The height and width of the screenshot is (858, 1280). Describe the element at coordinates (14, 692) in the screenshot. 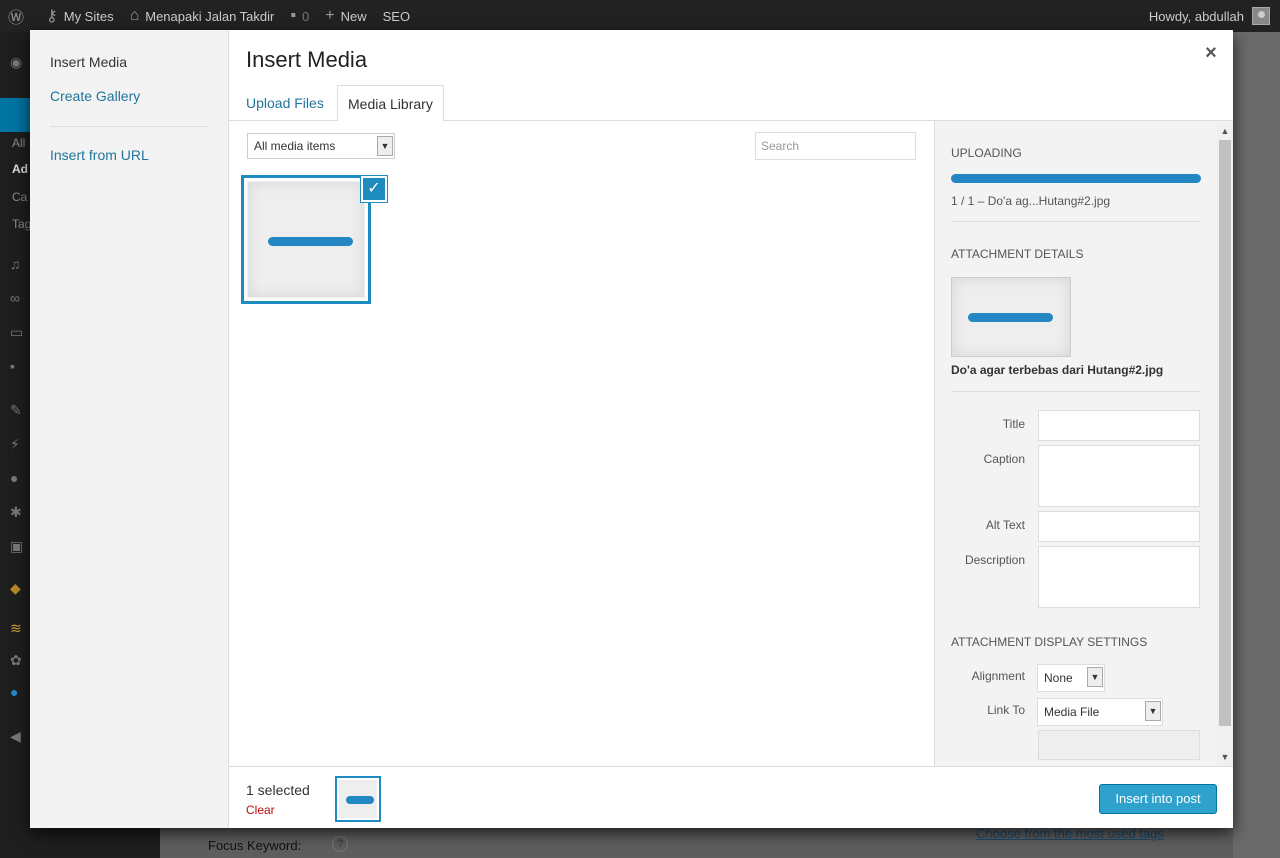

I see `check-circle-icon: ●` at that location.